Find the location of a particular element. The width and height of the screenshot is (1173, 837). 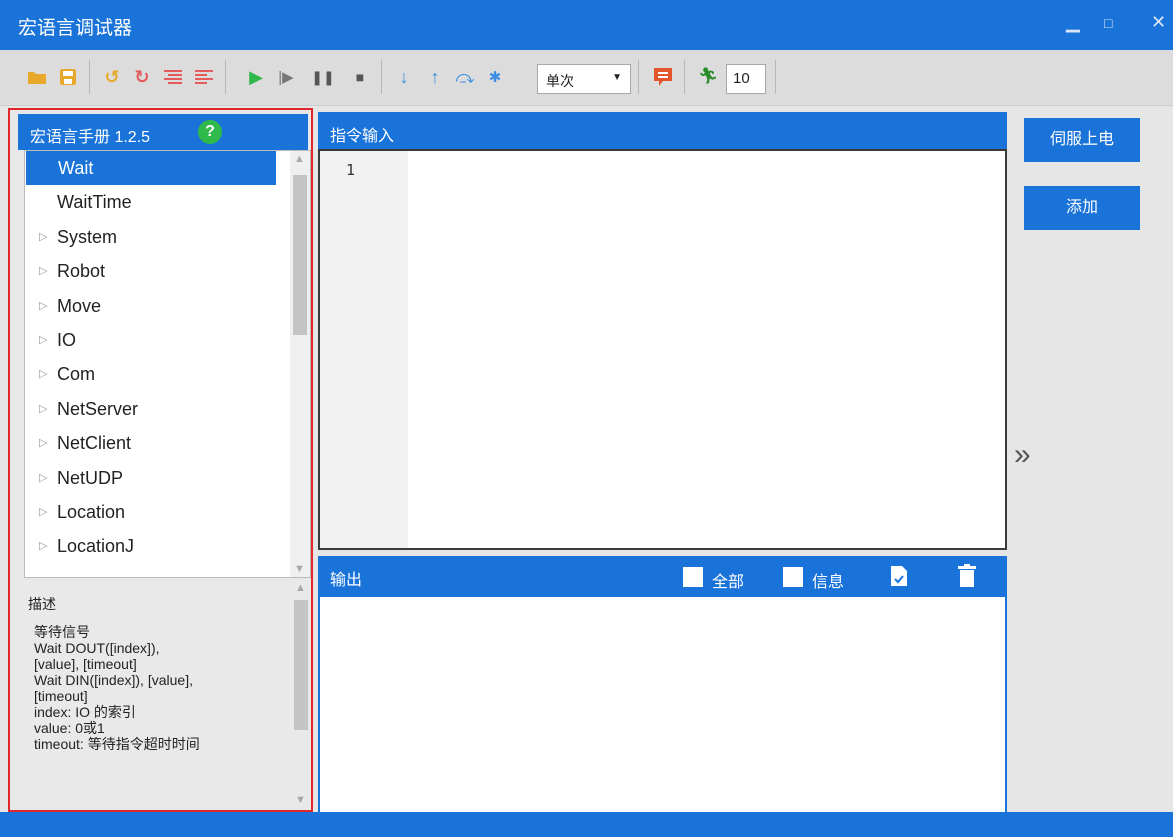

description-line: index: IO 的索引 is located at coordinates (85, 712).